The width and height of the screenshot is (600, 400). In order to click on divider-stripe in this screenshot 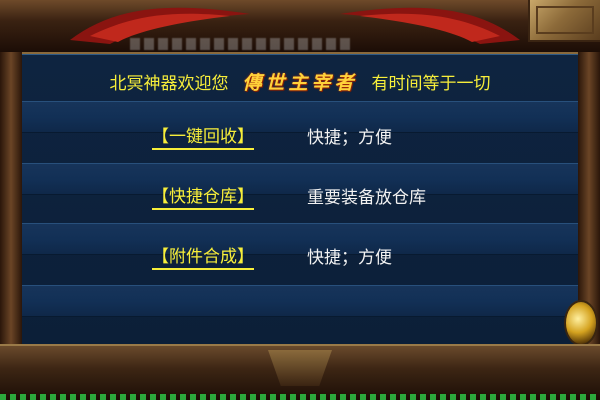, I will do `click(300, 301)`.